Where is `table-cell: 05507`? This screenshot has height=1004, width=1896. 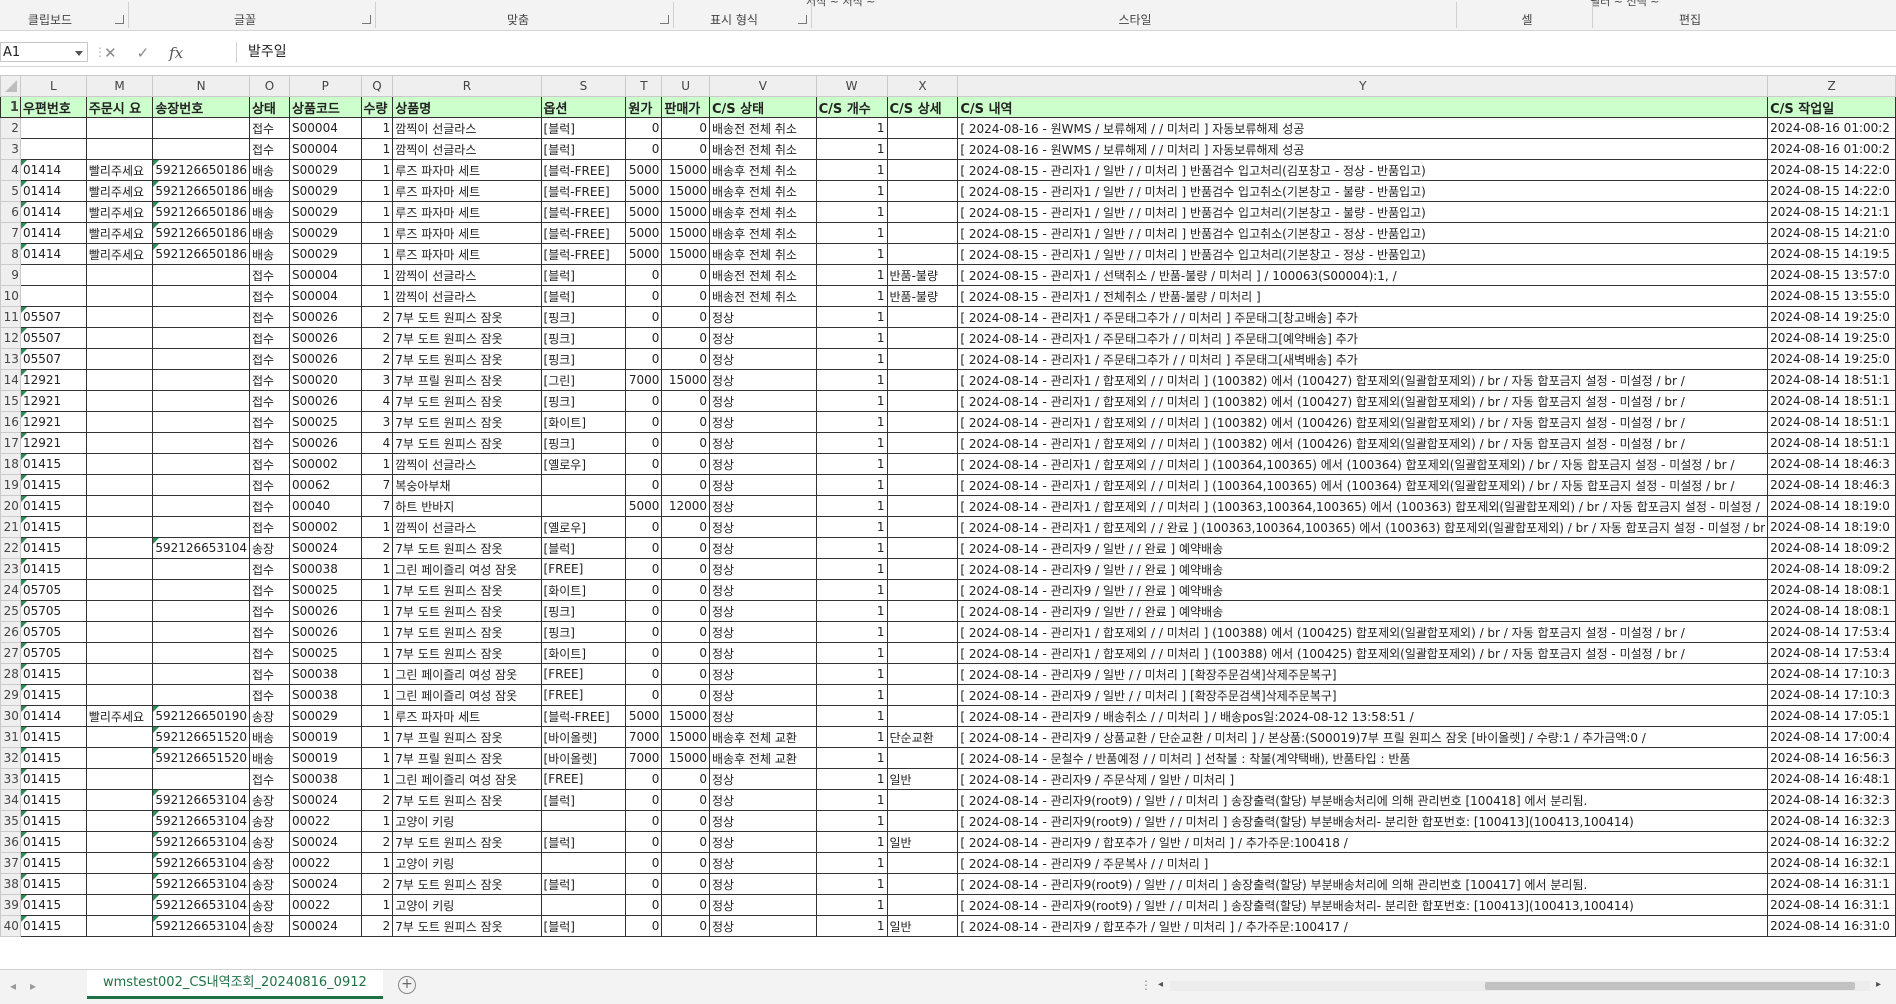
table-cell: 05507 is located at coordinates (53, 338).